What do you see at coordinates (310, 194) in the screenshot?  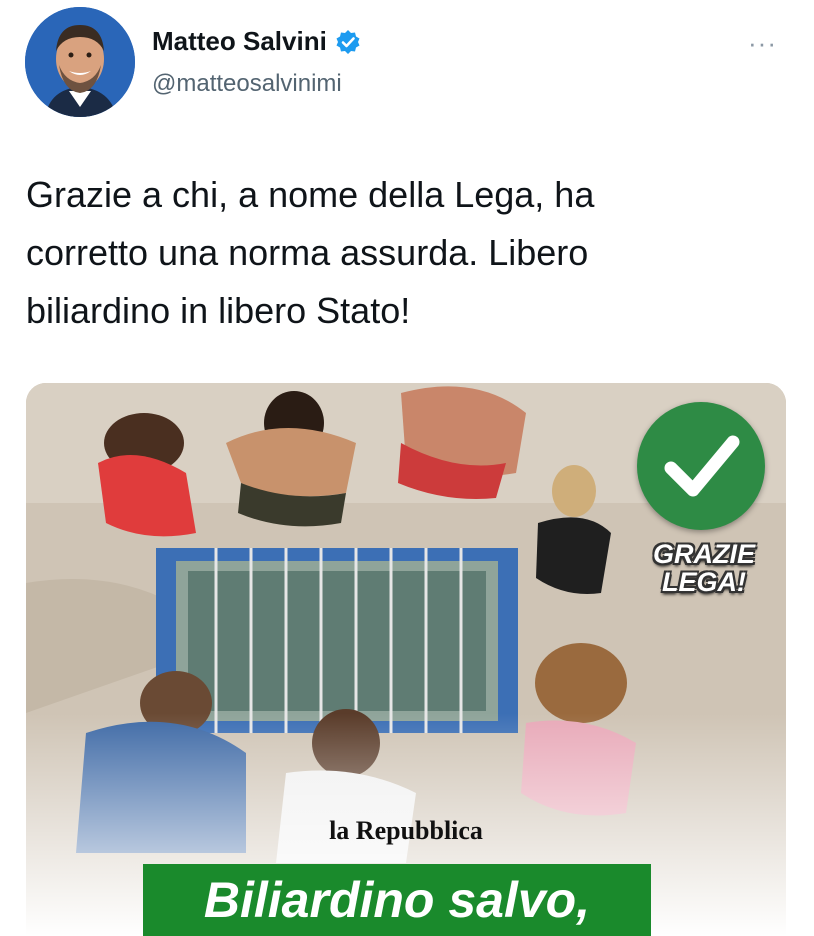 I see `tweet-text-line: Grazie a chi, a nome della Lega, ha` at bounding box center [310, 194].